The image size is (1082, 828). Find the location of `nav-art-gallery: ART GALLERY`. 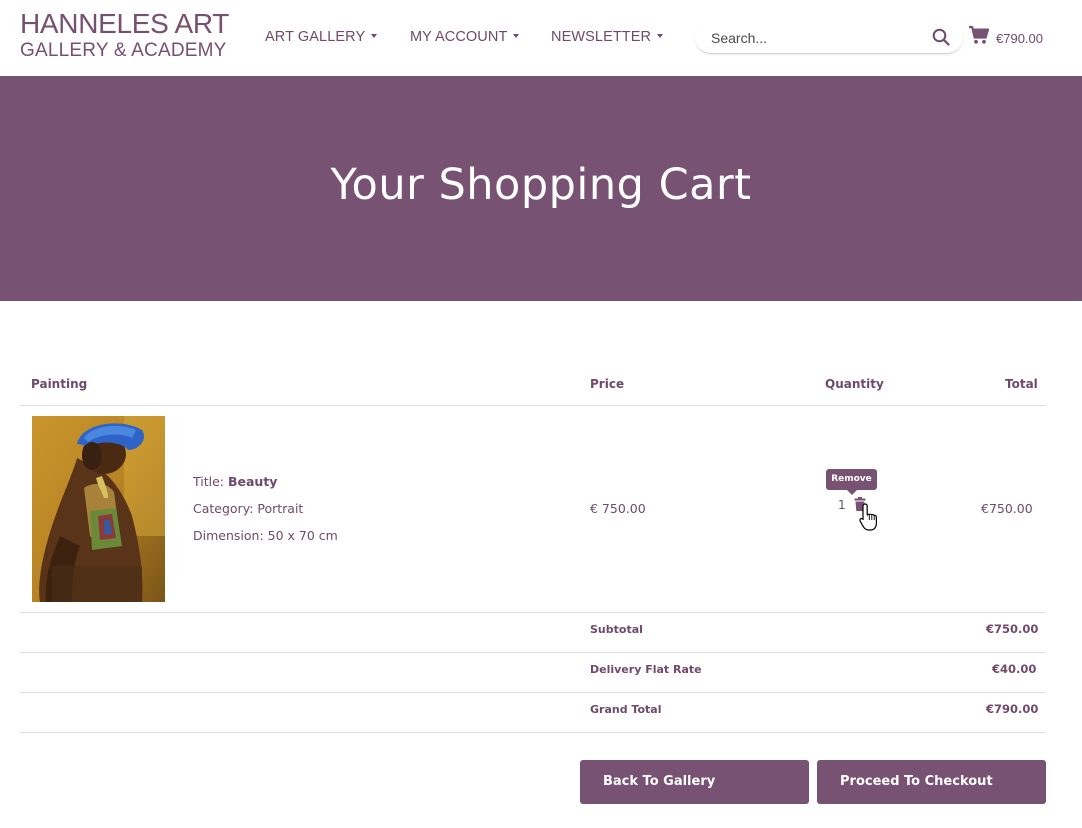

nav-art-gallery: ART GALLERY is located at coordinates (321, 37).